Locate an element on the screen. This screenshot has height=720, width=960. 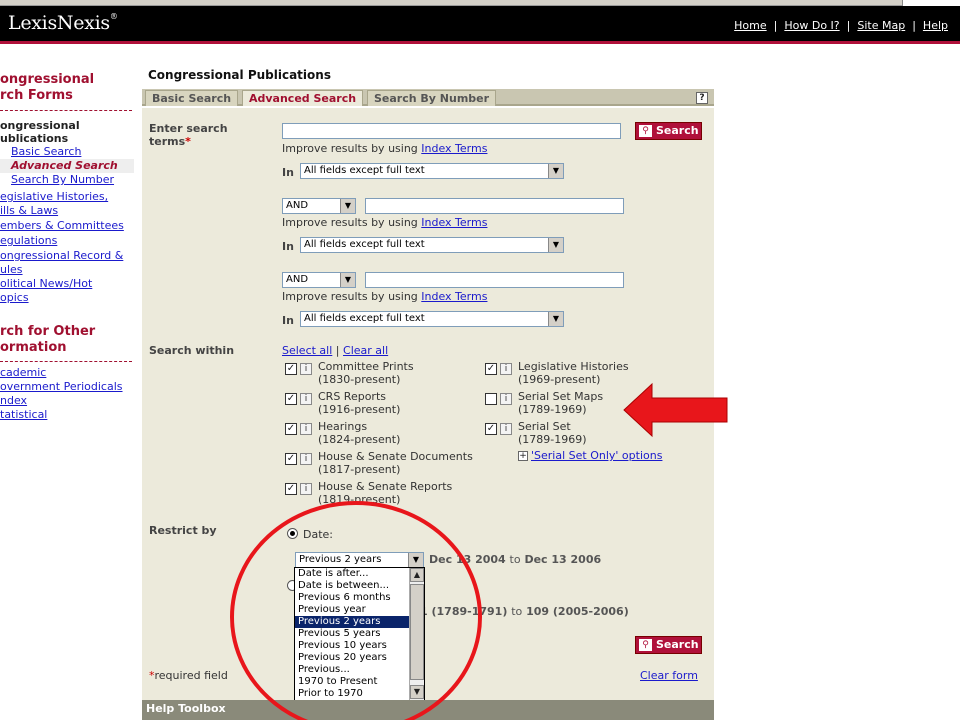
red-arrow-annotation is located at coordinates (675, 410).